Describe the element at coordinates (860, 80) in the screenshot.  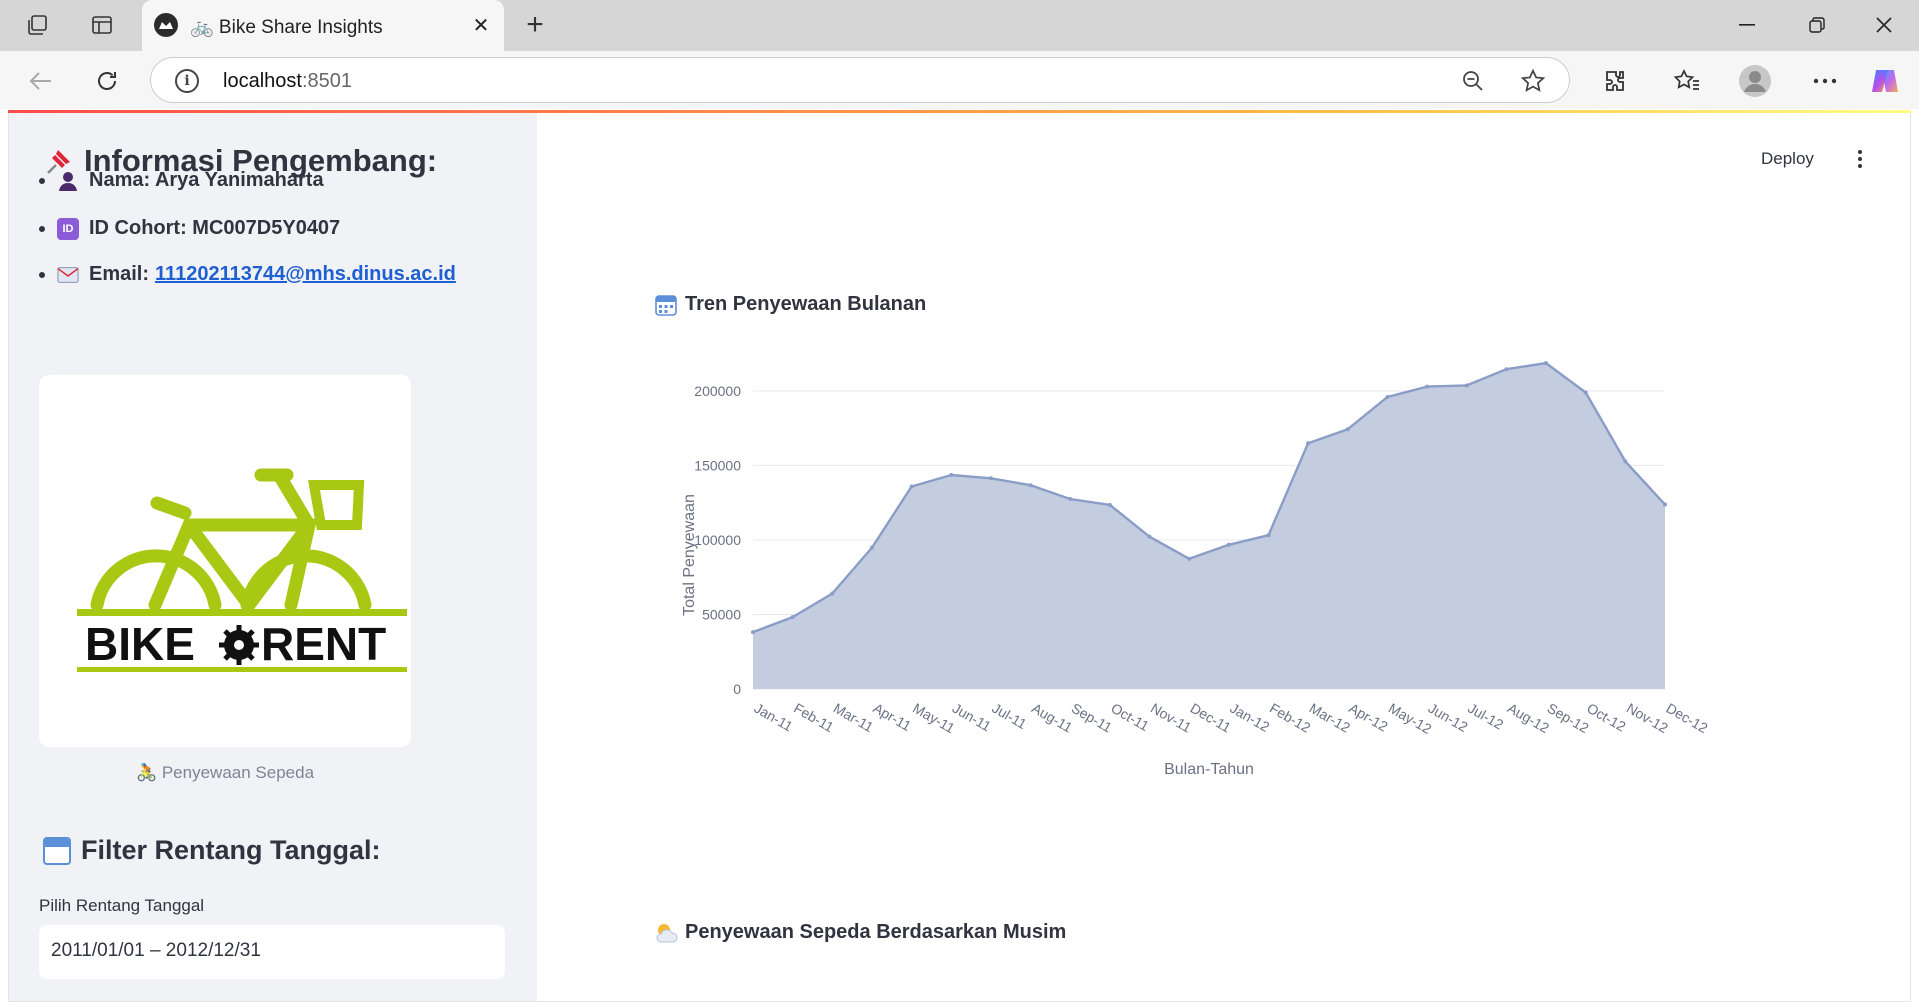
I see `address-bar: i localhost:8501` at that location.